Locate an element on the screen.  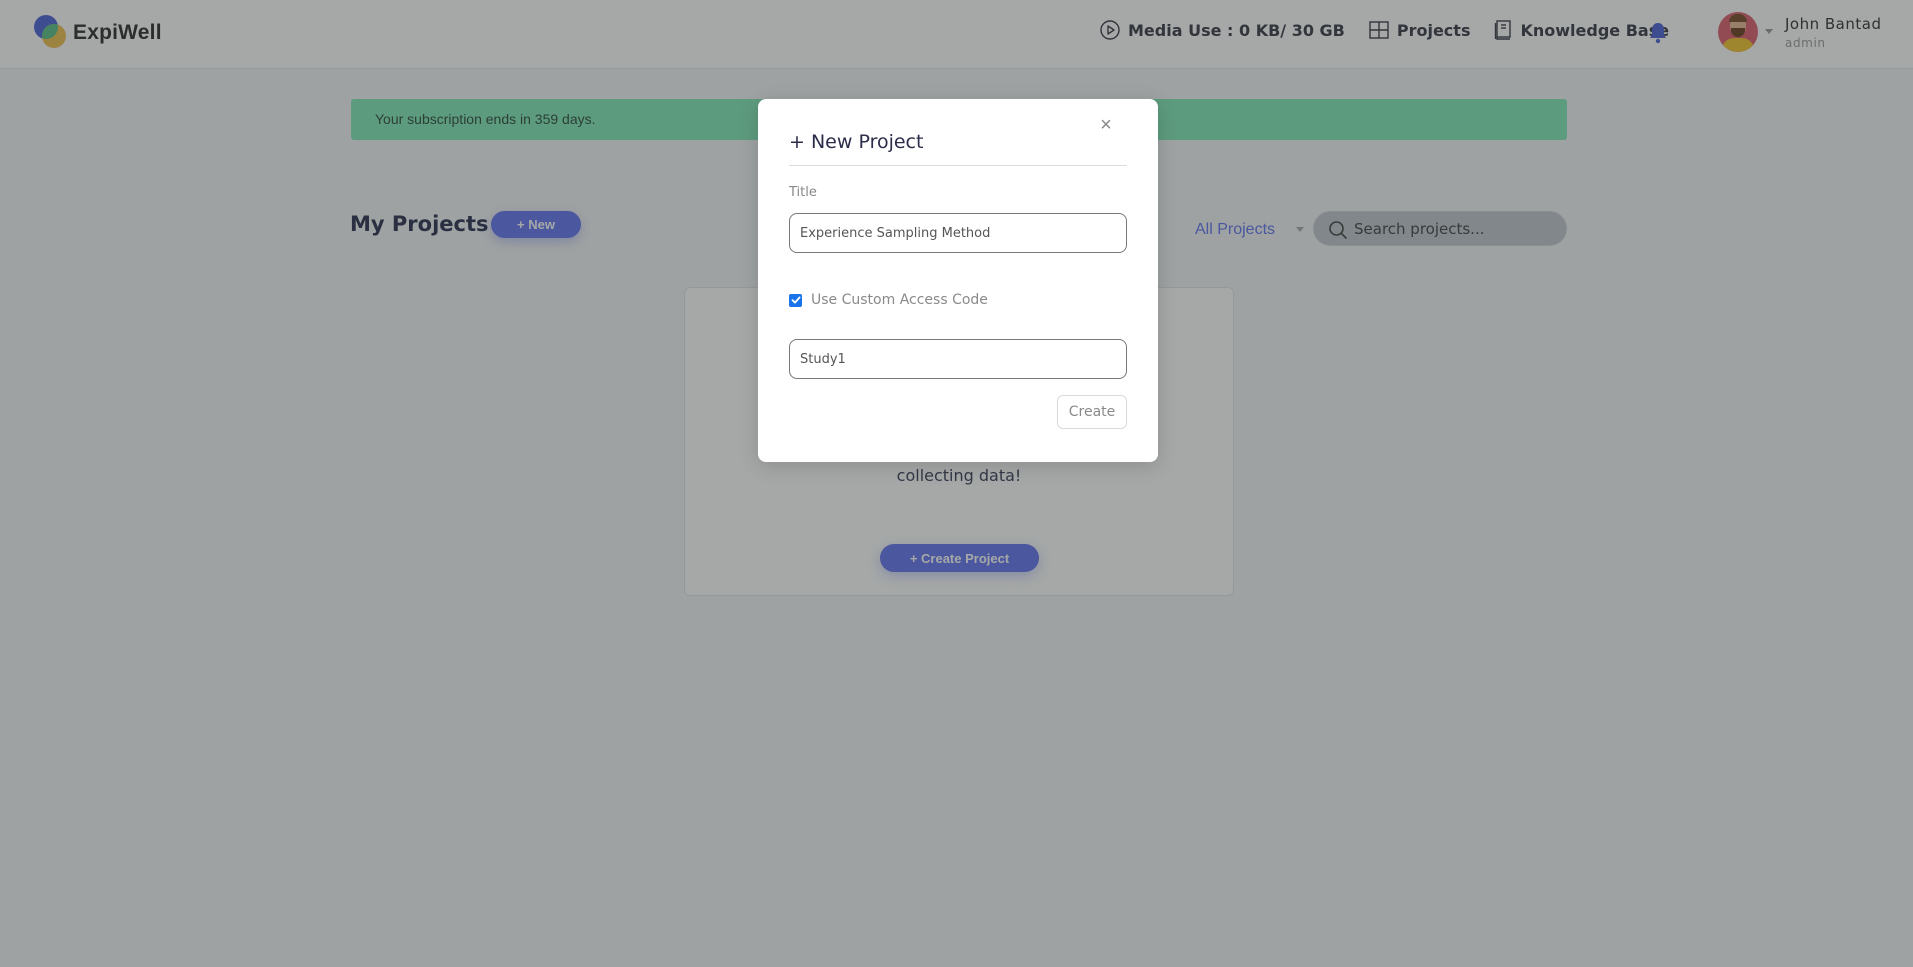
custom-access-code-label: Use Custom Access Code is located at coordinates (899, 300).